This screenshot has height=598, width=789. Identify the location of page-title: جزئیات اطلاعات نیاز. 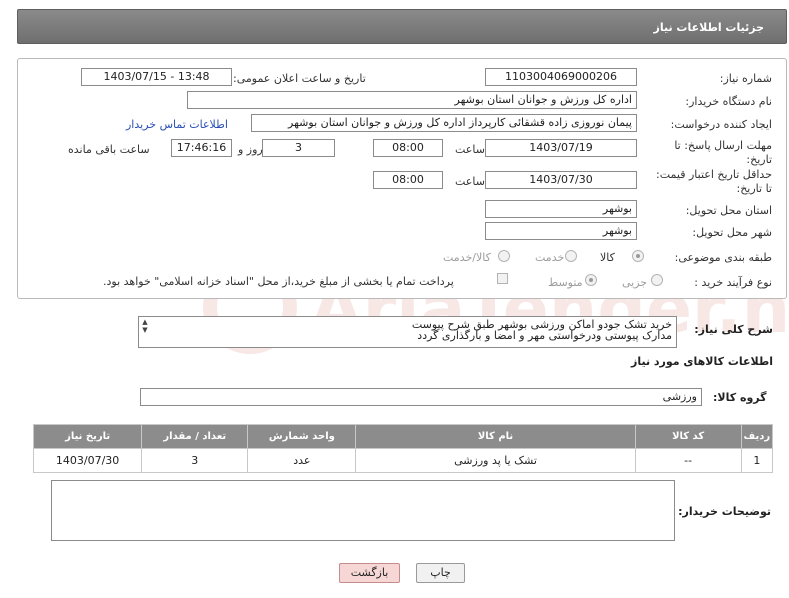
(709, 27).